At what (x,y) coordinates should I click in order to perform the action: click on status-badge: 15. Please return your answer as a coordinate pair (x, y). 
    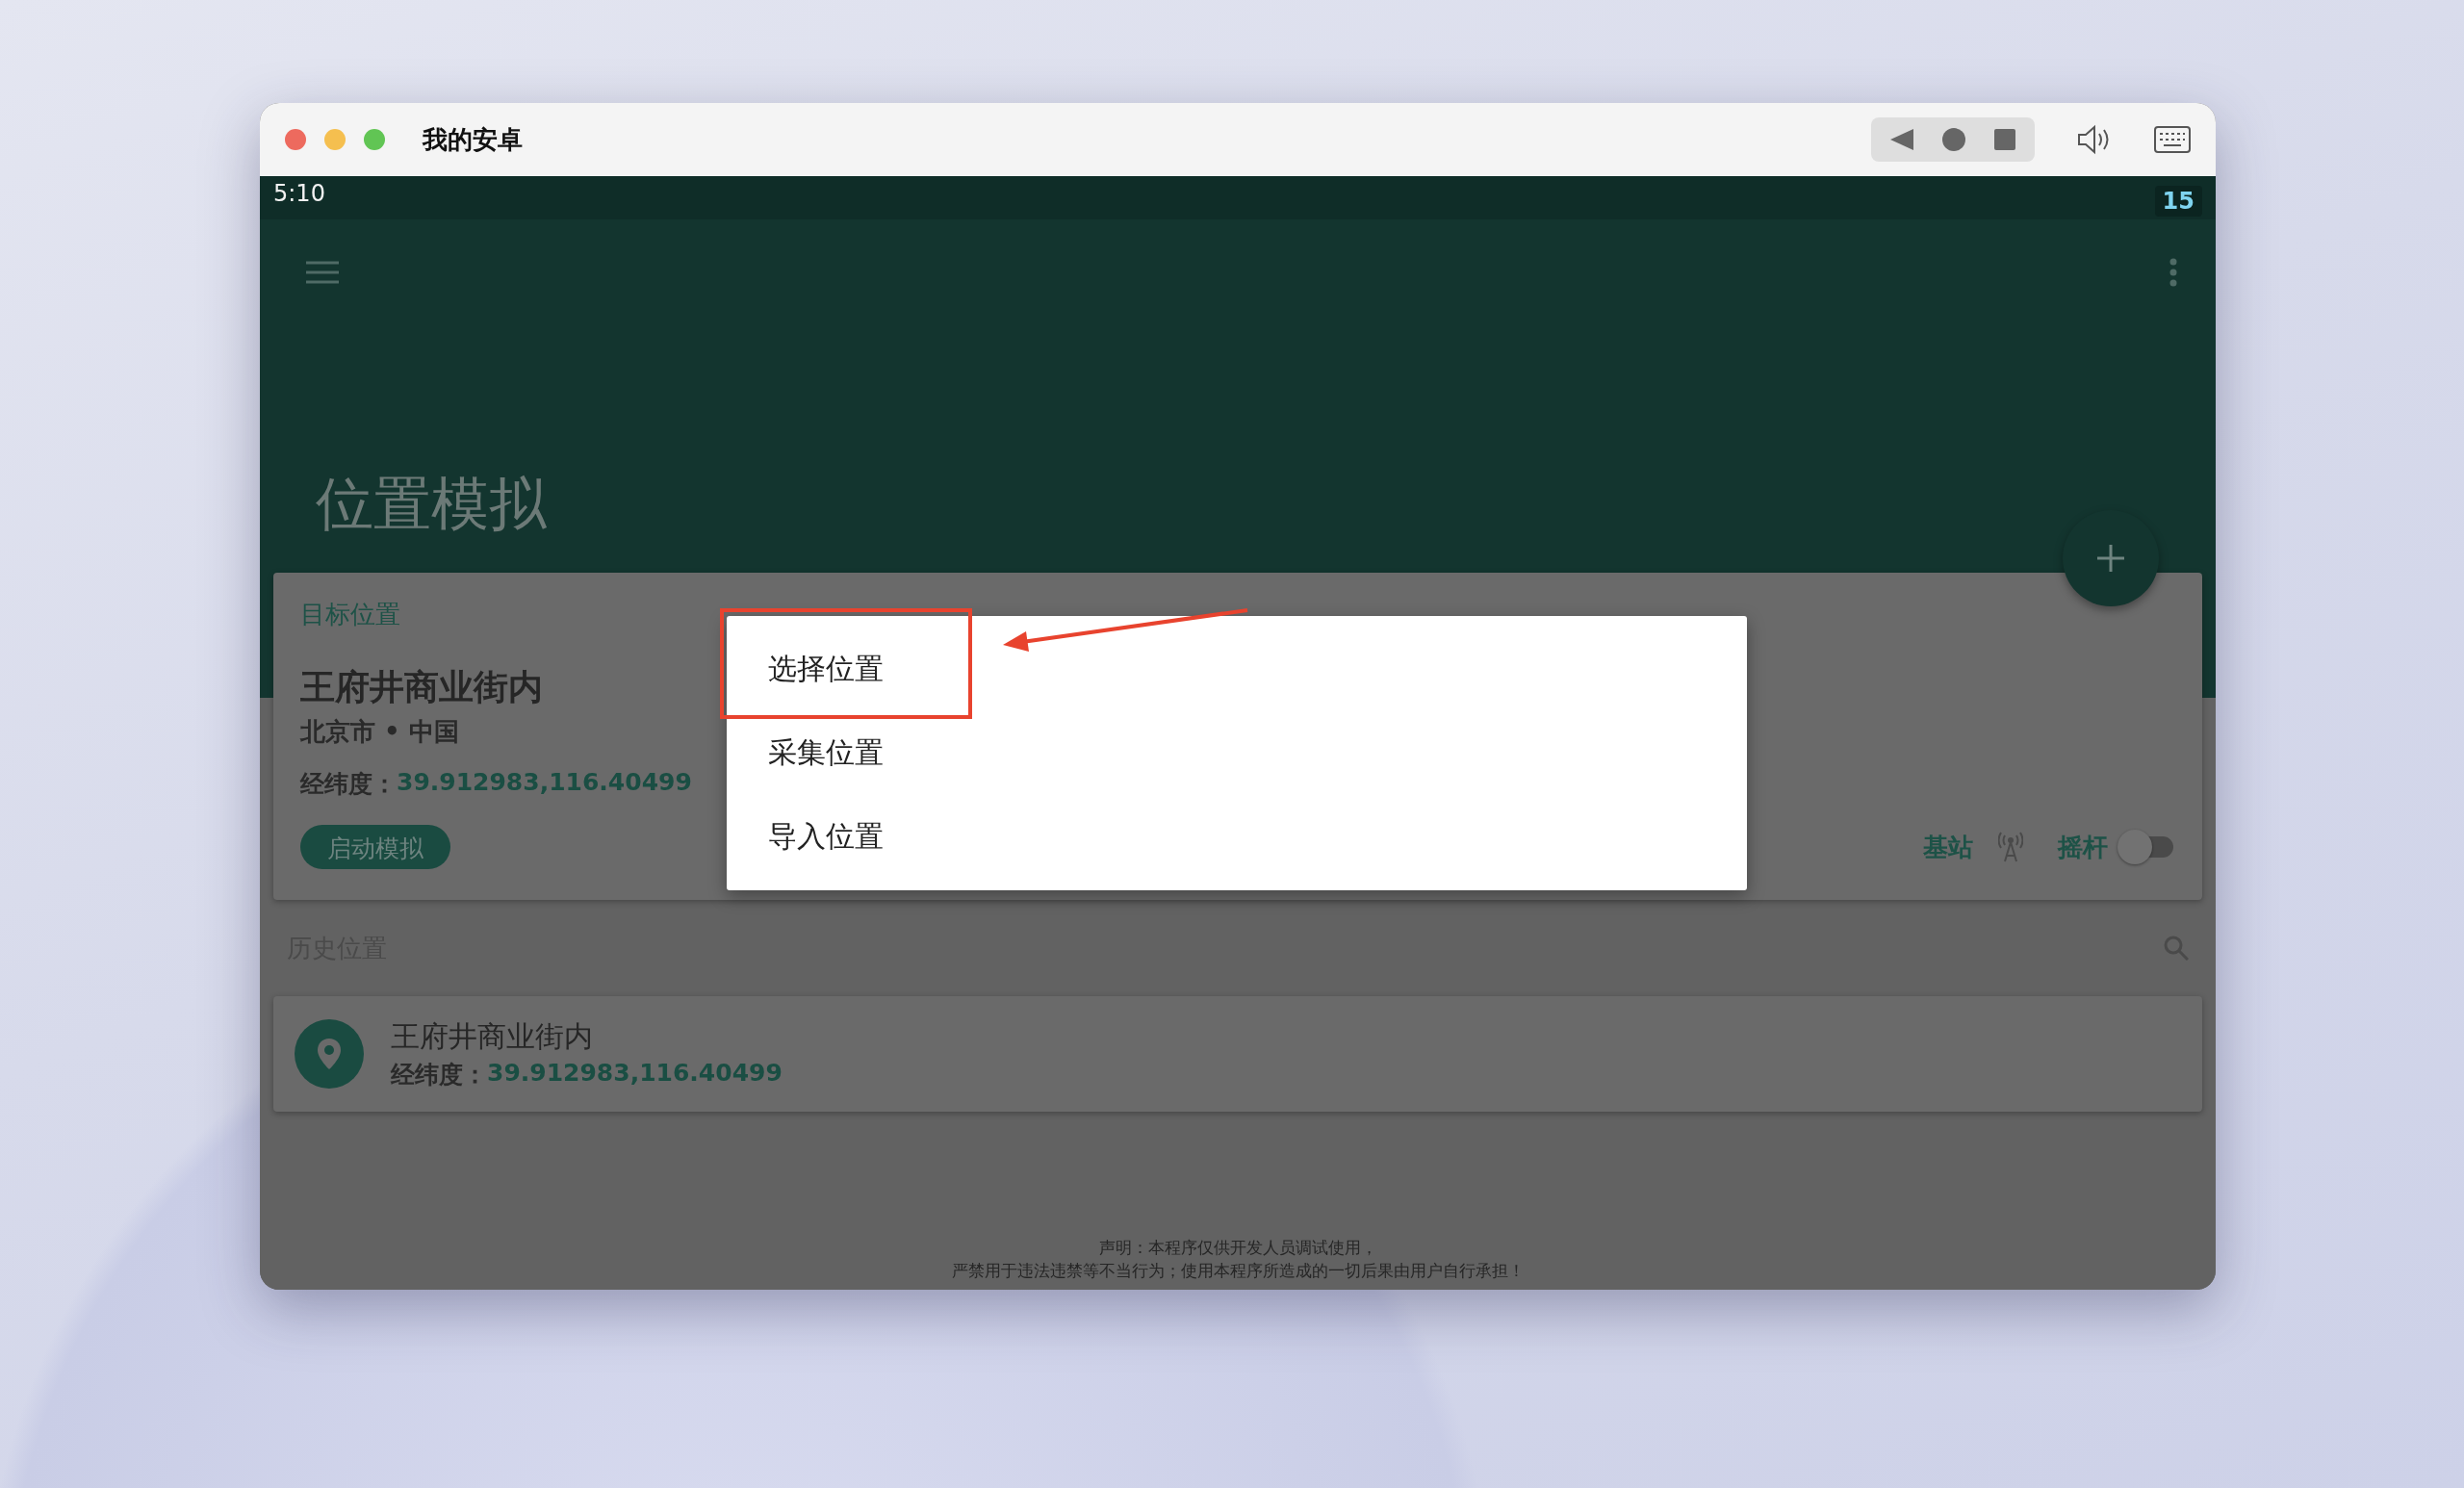
    Looking at the image, I should click on (2178, 202).